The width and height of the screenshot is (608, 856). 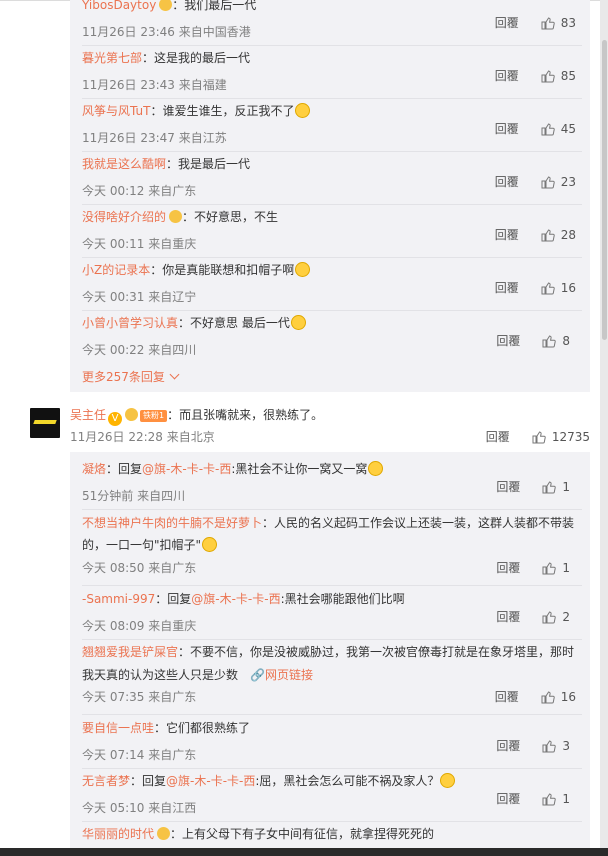 What do you see at coordinates (166, 32) in the screenshot?
I see `comment-meta: 11月26日 23:46 来自中国香港` at bounding box center [166, 32].